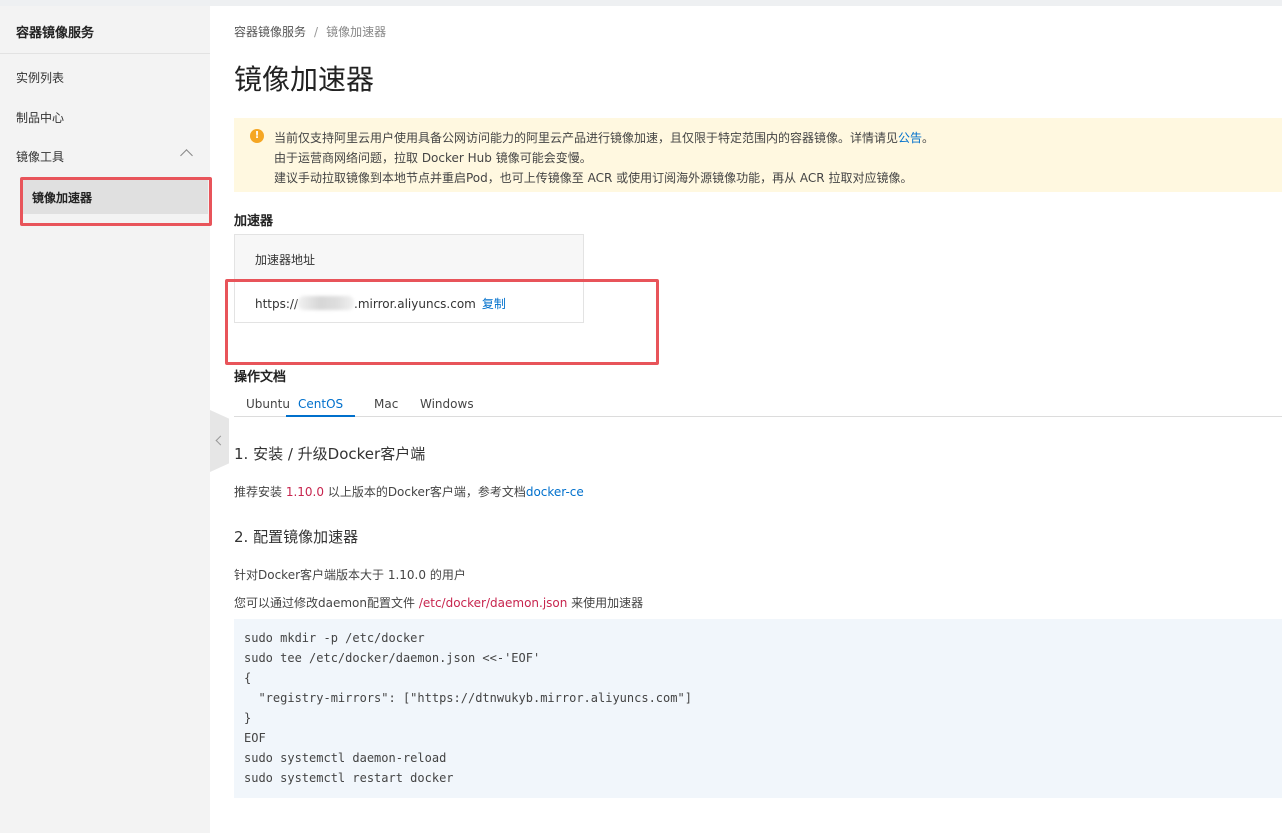 Image resolution: width=1282 pixels, height=833 pixels. Describe the element at coordinates (928, 138) in the screenshot. I see `notice-line-1-end: 。` at that location.